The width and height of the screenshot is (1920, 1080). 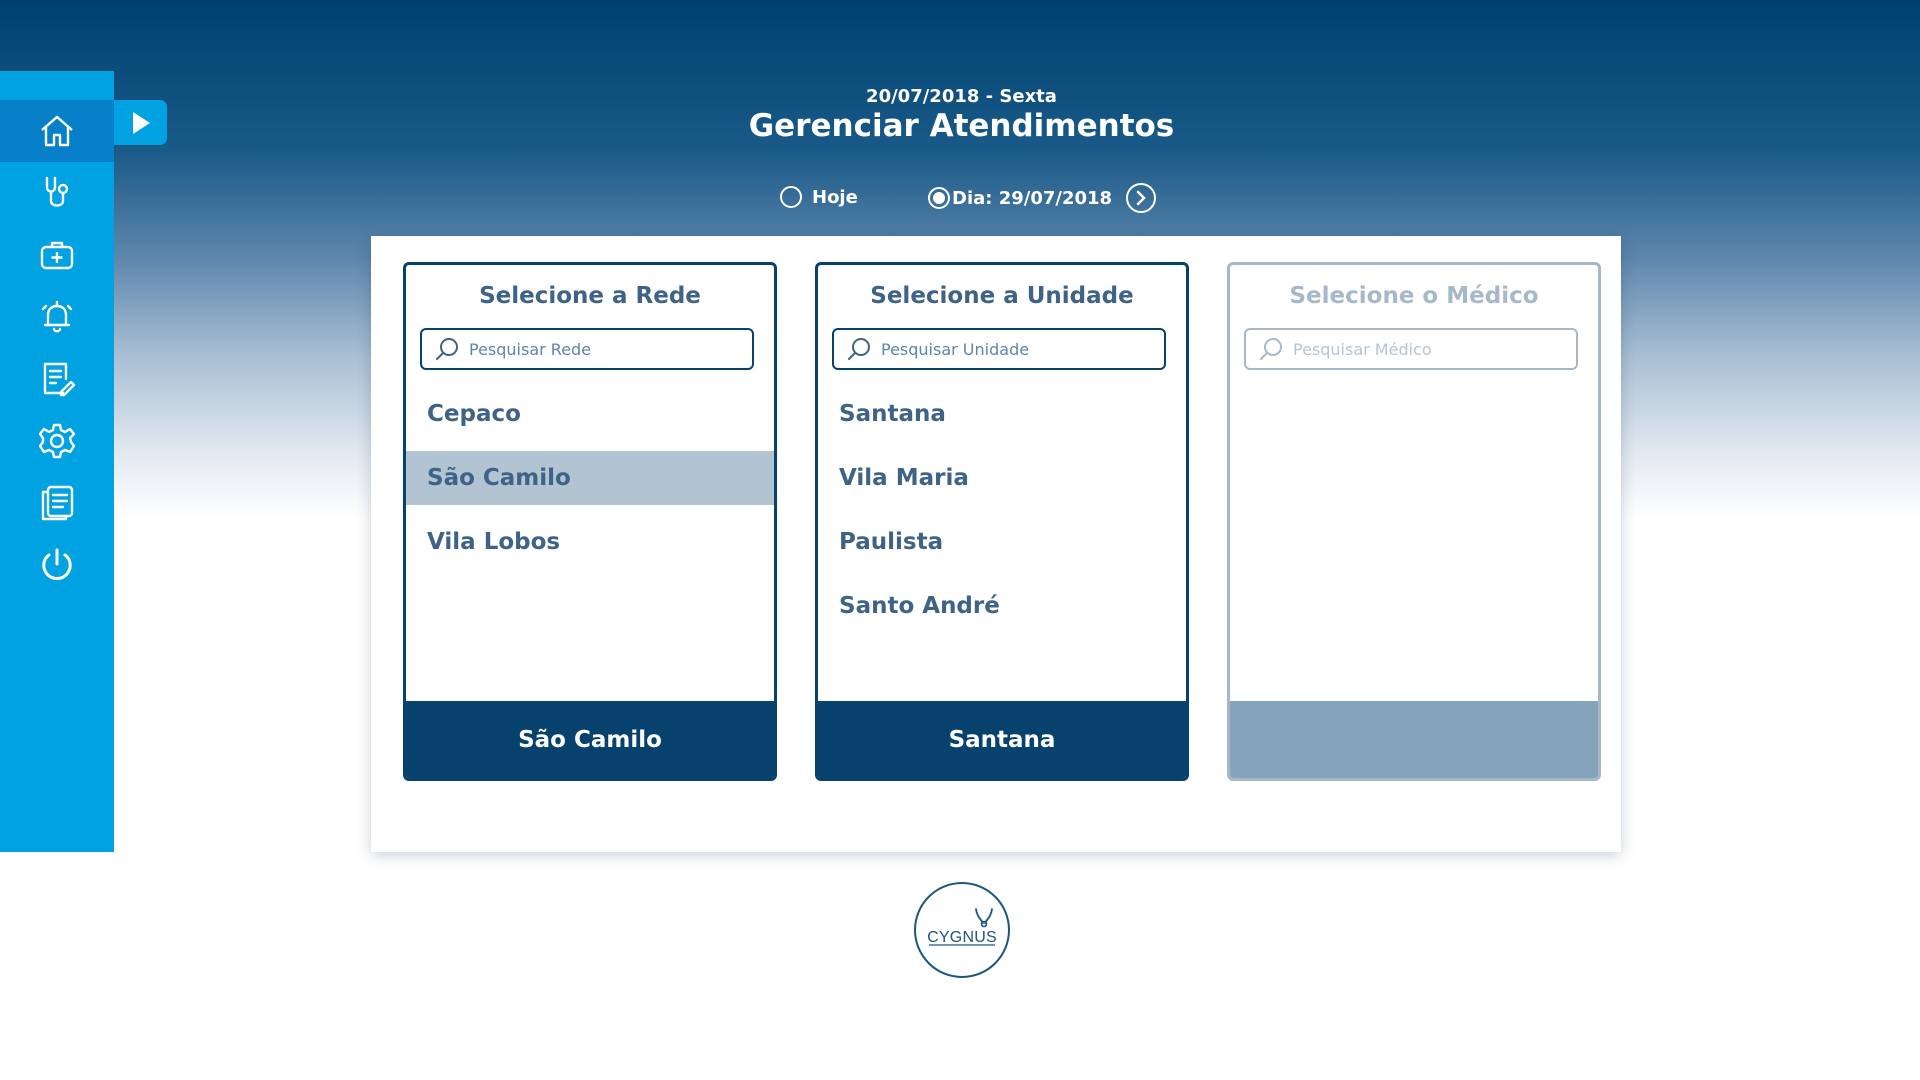 I want to click on list-unidade: Santana Vila Maria Paulista Santo André, so click(x=1002, y=515).